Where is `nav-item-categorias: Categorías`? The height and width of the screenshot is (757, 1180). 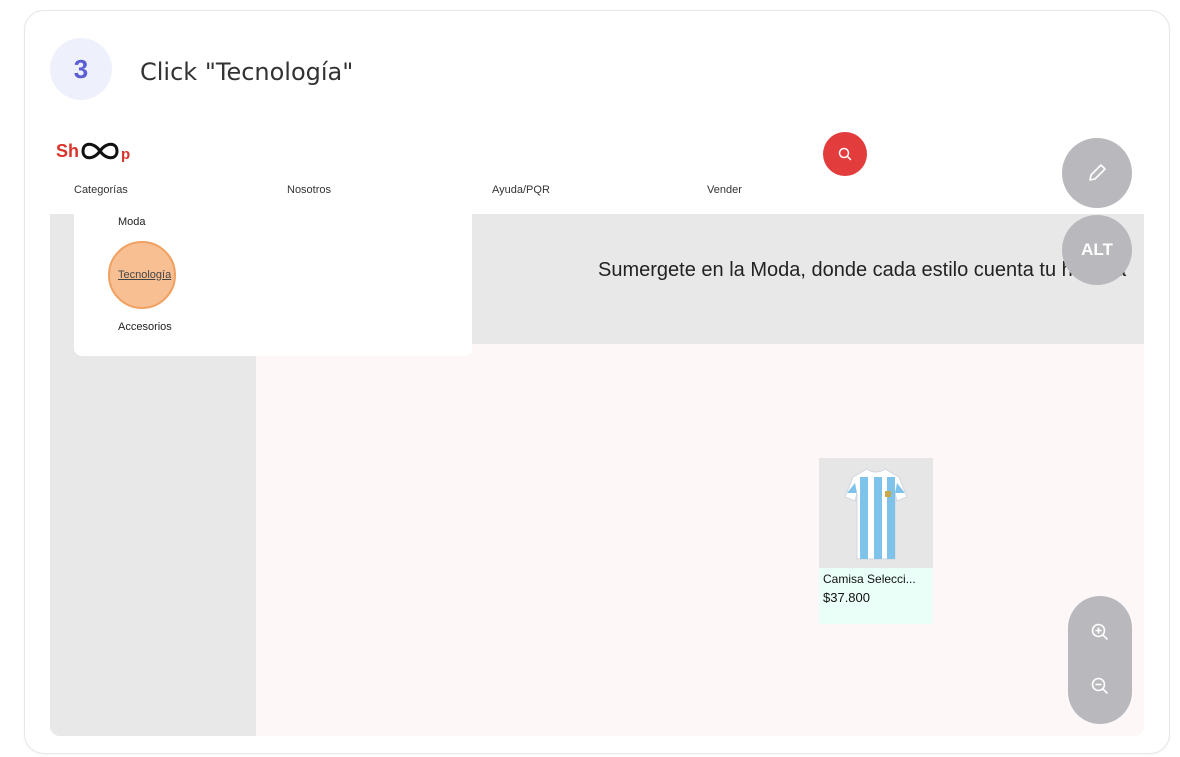 nav-item-categorias: Categorías is located at coordinates (101, 190).